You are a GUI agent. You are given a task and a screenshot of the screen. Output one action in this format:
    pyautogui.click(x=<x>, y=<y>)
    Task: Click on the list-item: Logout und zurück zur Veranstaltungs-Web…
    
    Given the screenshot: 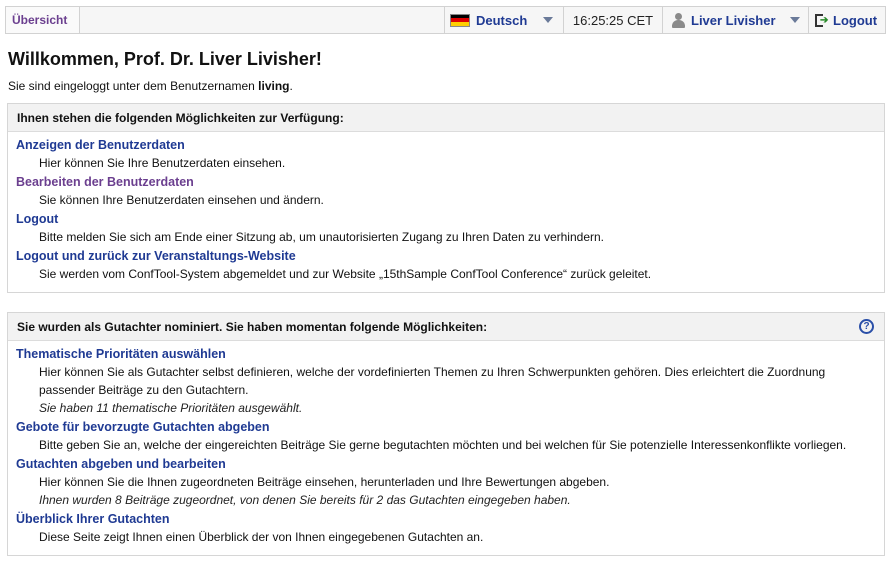 What is the action you would take?
    pyautogui.click(x=450, y=265)
    